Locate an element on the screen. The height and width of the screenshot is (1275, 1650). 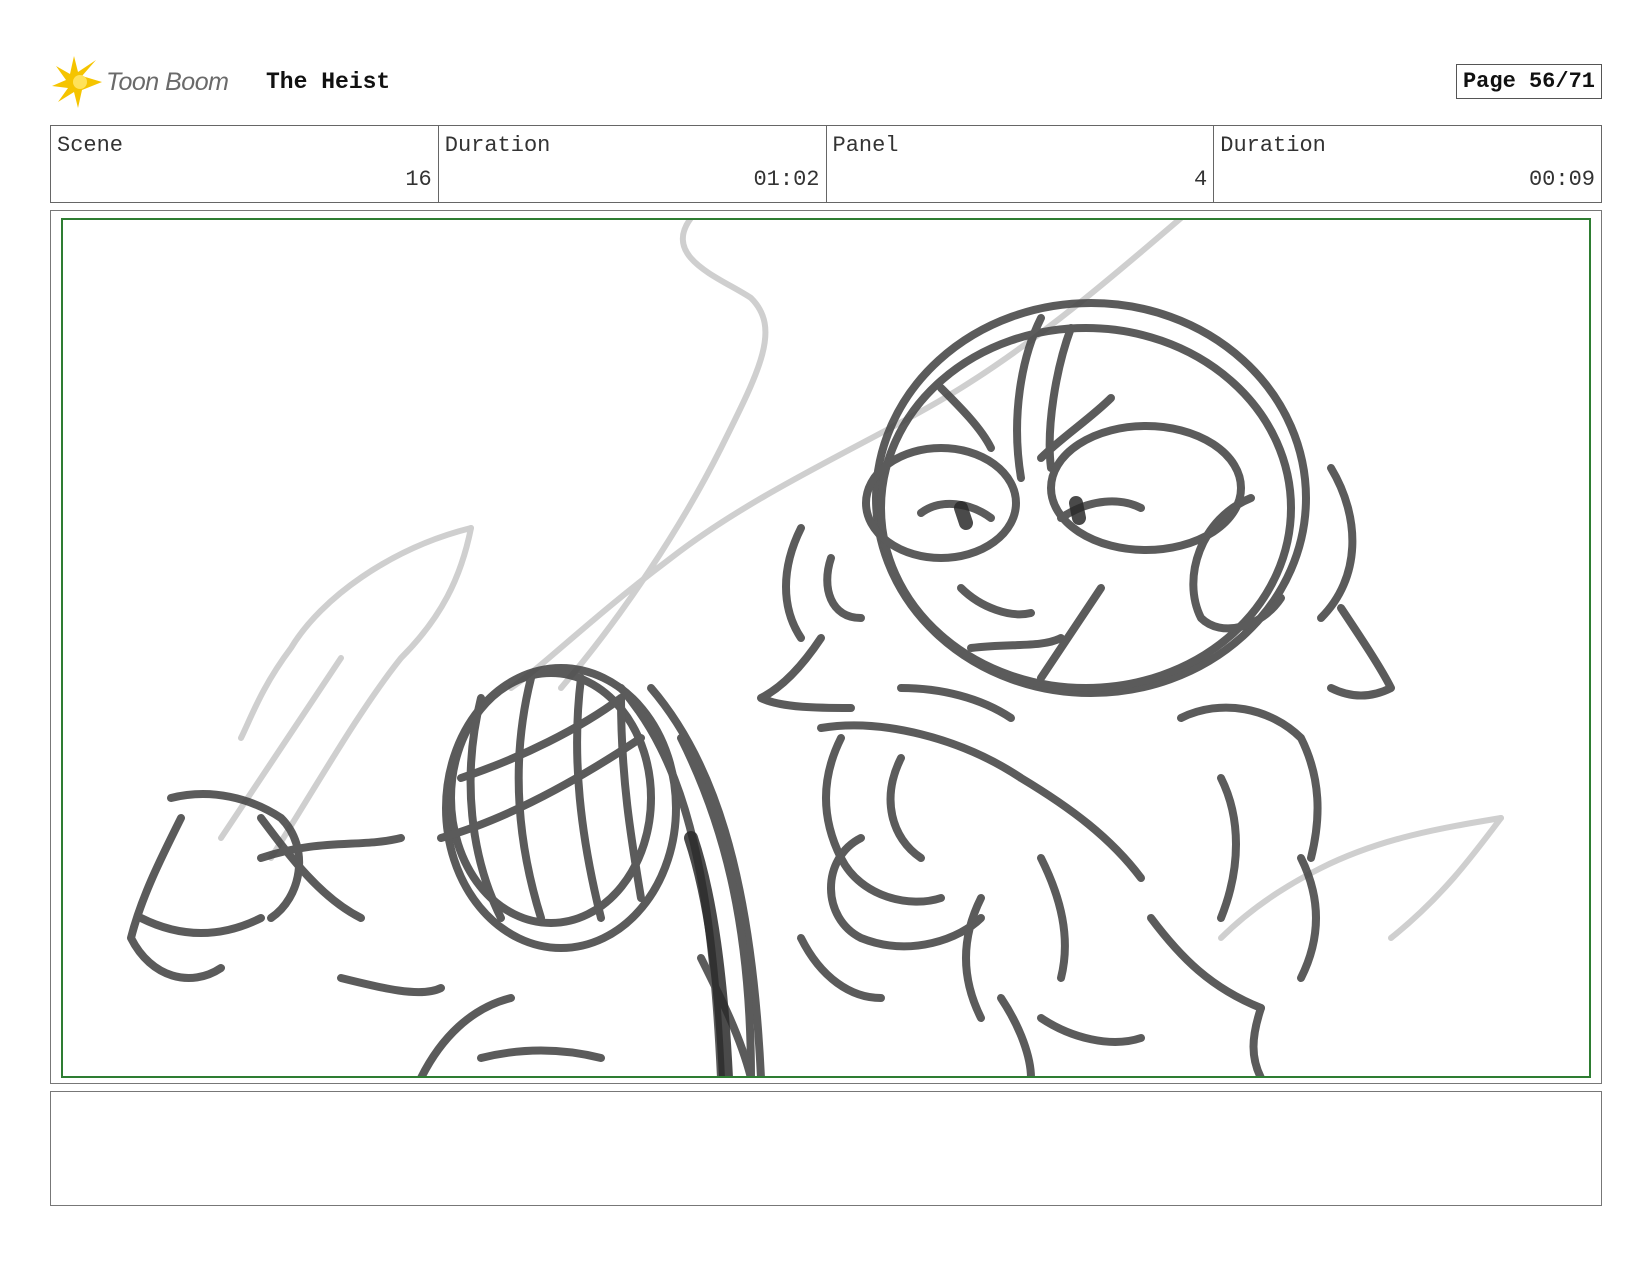
panel-cell: Panel 4 is located at coordinates (1021, 164).